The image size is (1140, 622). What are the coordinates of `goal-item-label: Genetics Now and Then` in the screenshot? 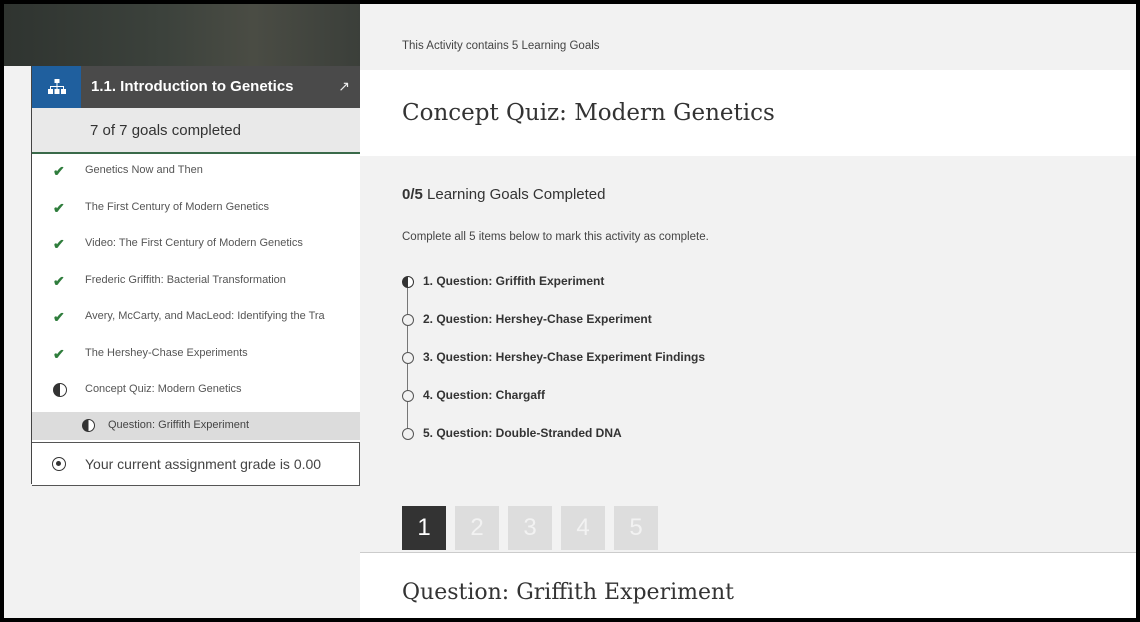 It's located at (144, 170).